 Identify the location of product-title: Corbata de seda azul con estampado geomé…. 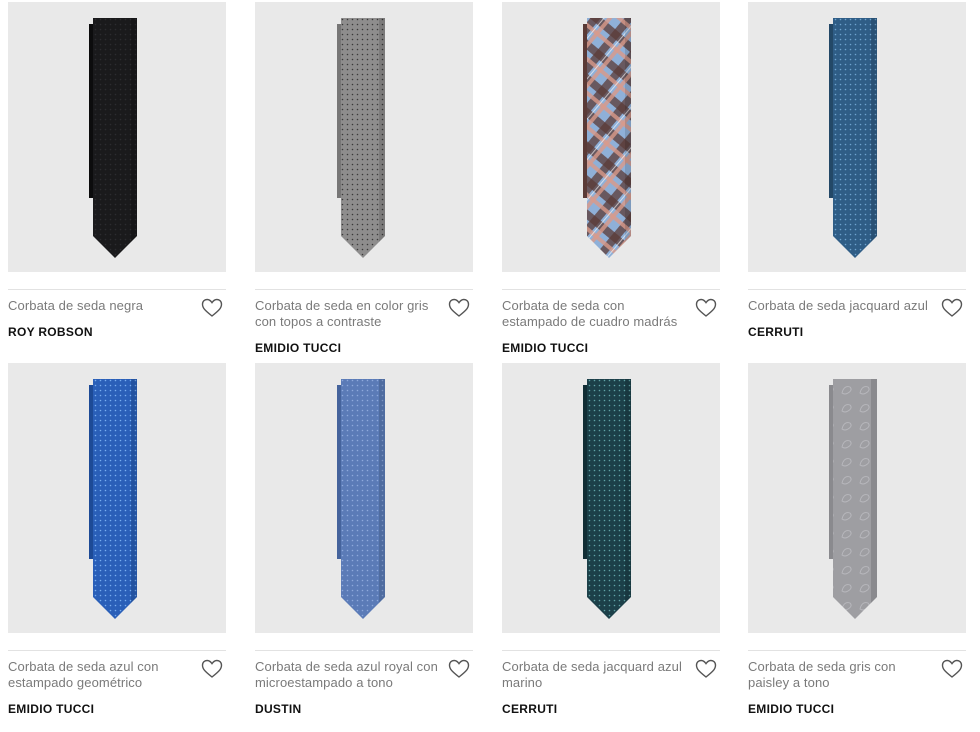
(102, 675).